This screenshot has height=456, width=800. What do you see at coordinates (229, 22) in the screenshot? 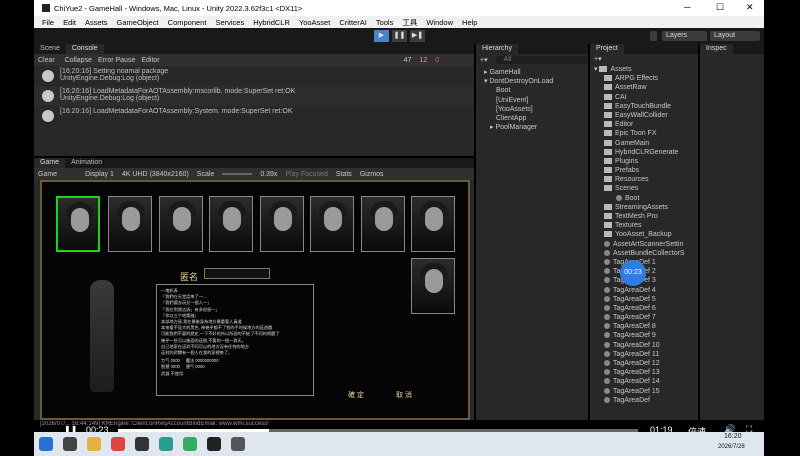
I see `menu-services: Services` at bounding box center [229, 22].